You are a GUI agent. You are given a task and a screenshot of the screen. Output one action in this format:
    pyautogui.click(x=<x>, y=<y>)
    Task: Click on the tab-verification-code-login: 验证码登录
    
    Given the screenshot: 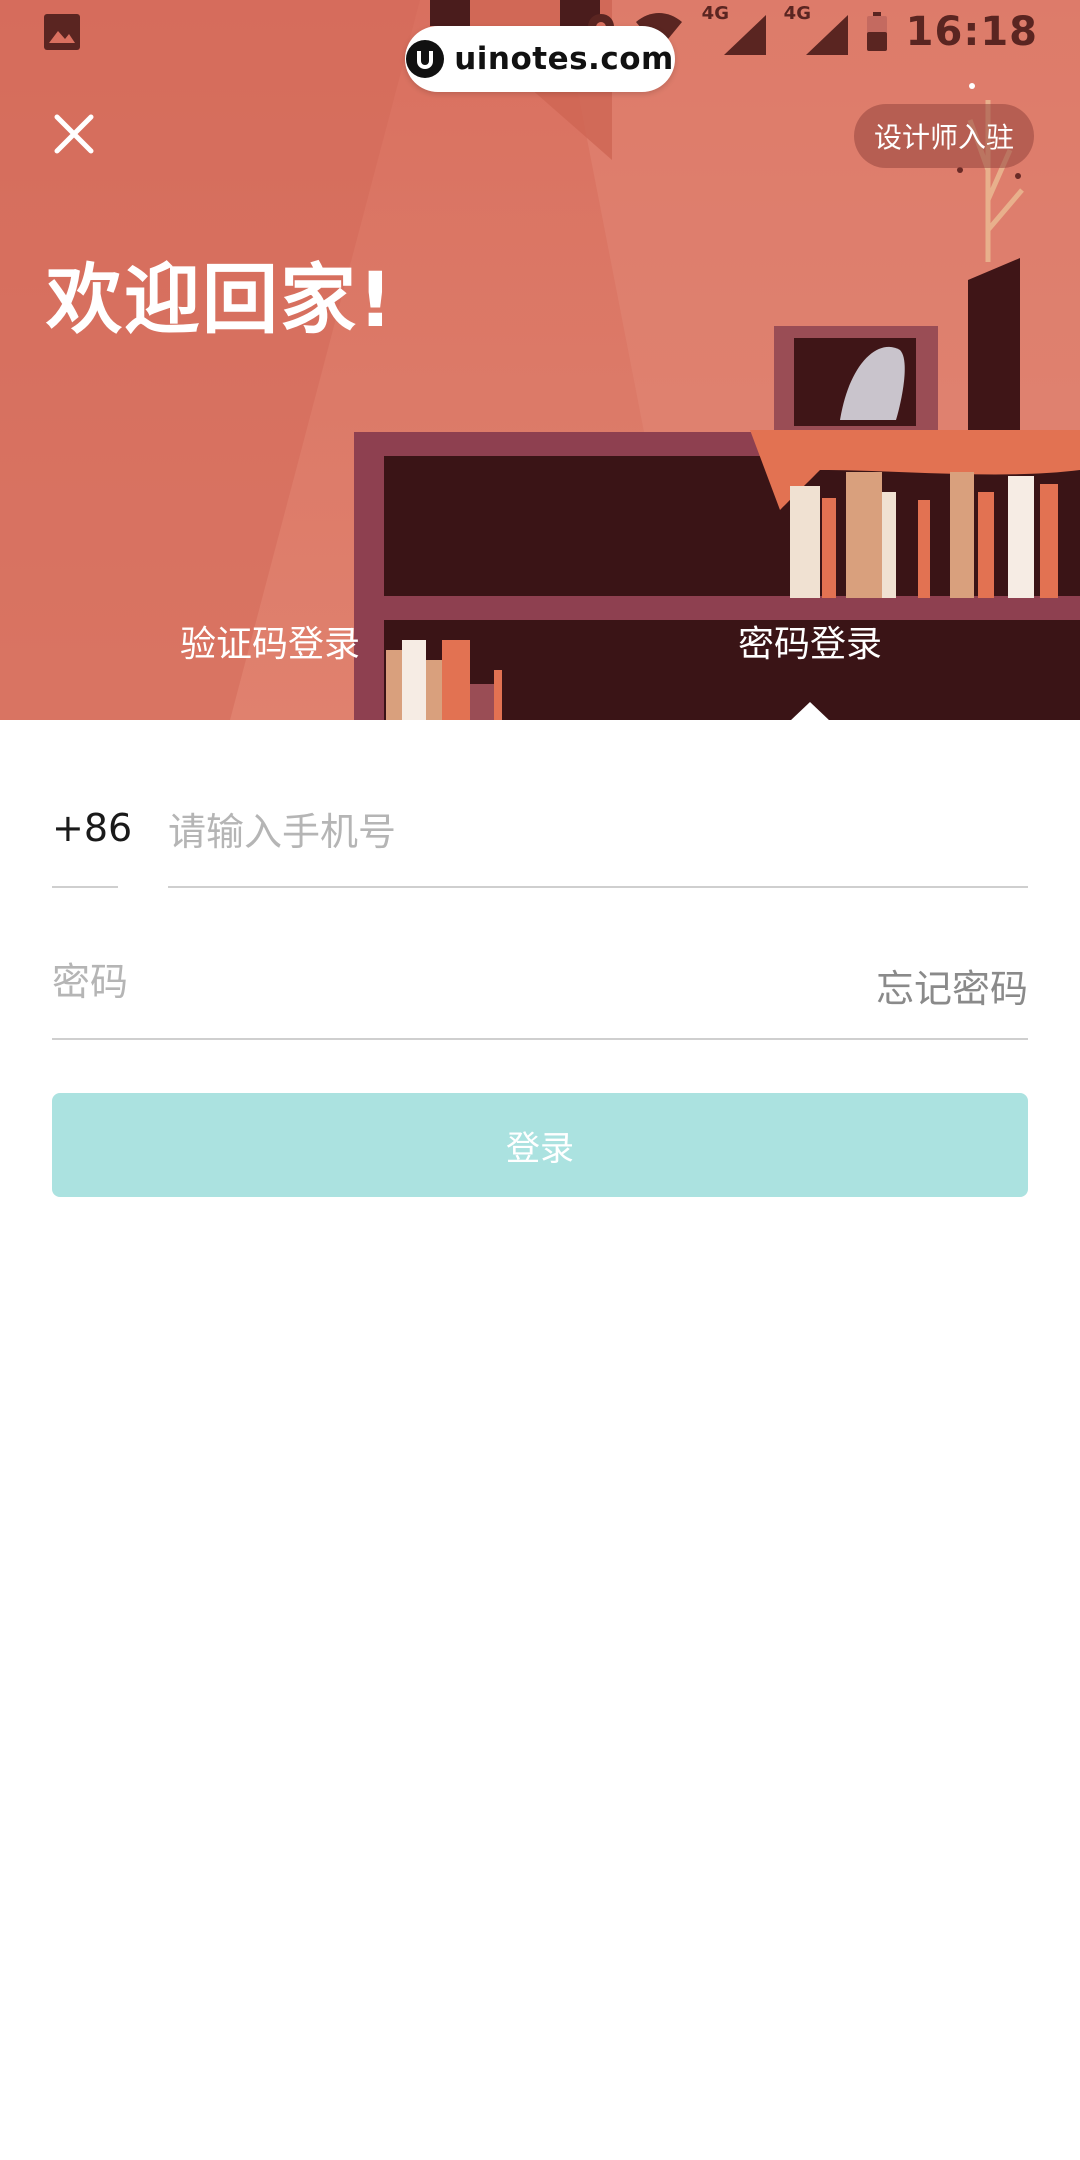 What is the action you would take?
    pyautogui.click(x=270, y=641)
    